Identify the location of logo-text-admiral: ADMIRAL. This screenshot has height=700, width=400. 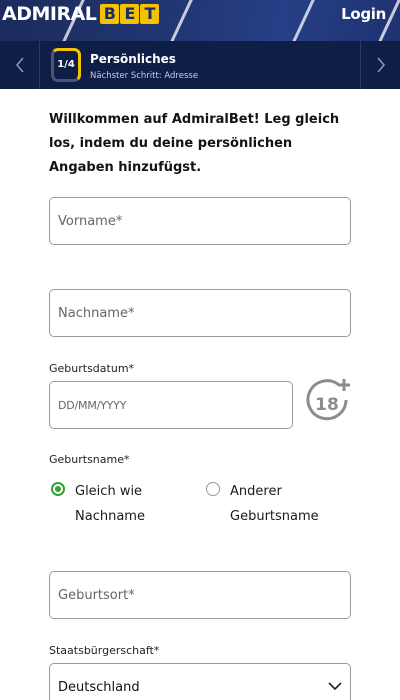
(49, 14).